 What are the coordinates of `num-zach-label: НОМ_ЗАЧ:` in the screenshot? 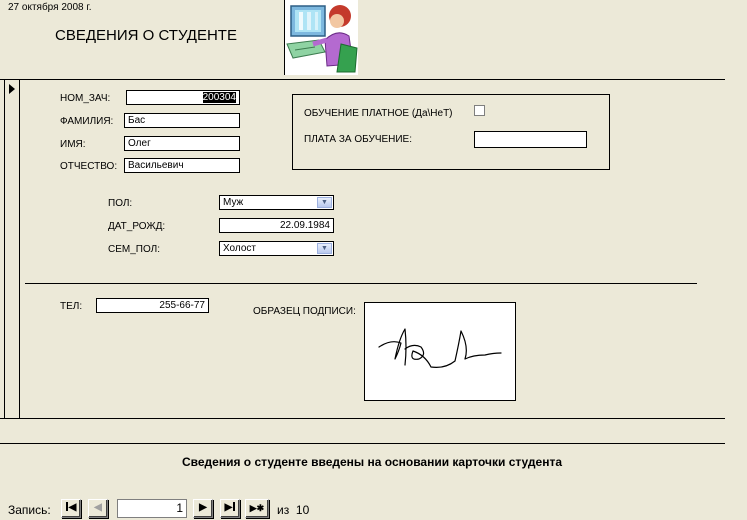 It's located at (85, 98).